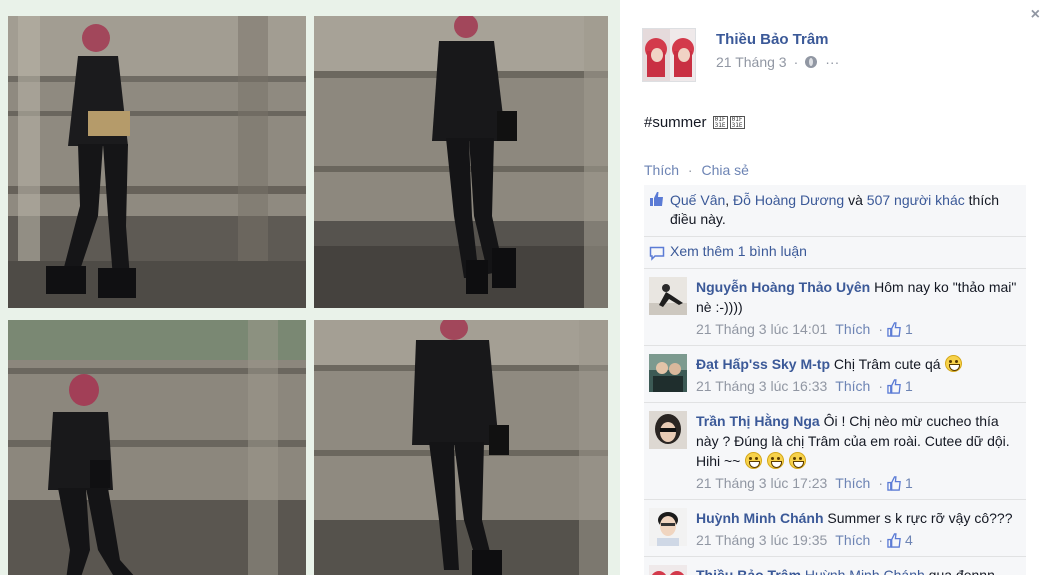 The width and height of the screenshot is (1042, 575). Describe the element at coordinates (832, 62) in the screenshot. I see `more-options-icon: ···` at that location.